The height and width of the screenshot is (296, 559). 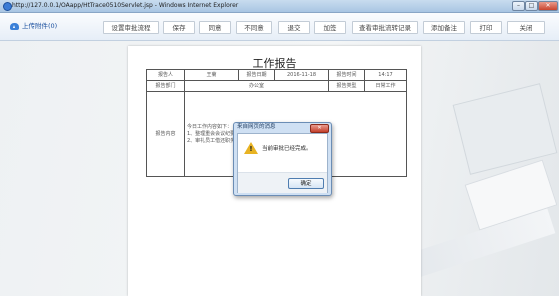 What do you see at coordinates (346, 86) in the screenshot?
I see `report-type-label: 报告类型` at bounding box center [346, 86].